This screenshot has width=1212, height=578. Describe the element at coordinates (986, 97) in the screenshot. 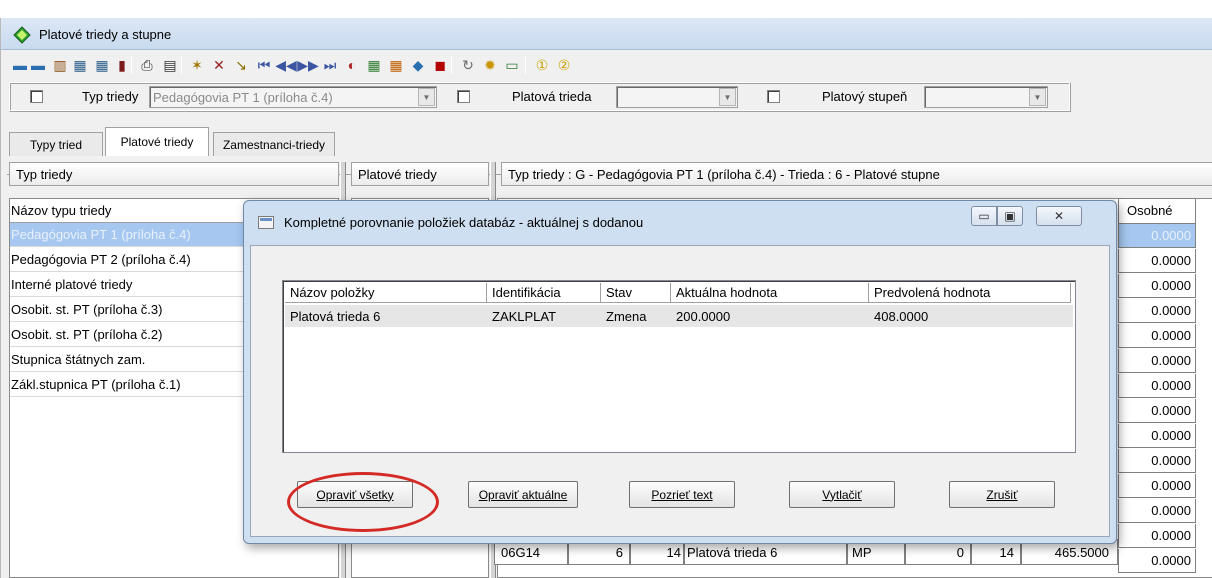

I see `platovy-stupen-combo: ▼` at that location.